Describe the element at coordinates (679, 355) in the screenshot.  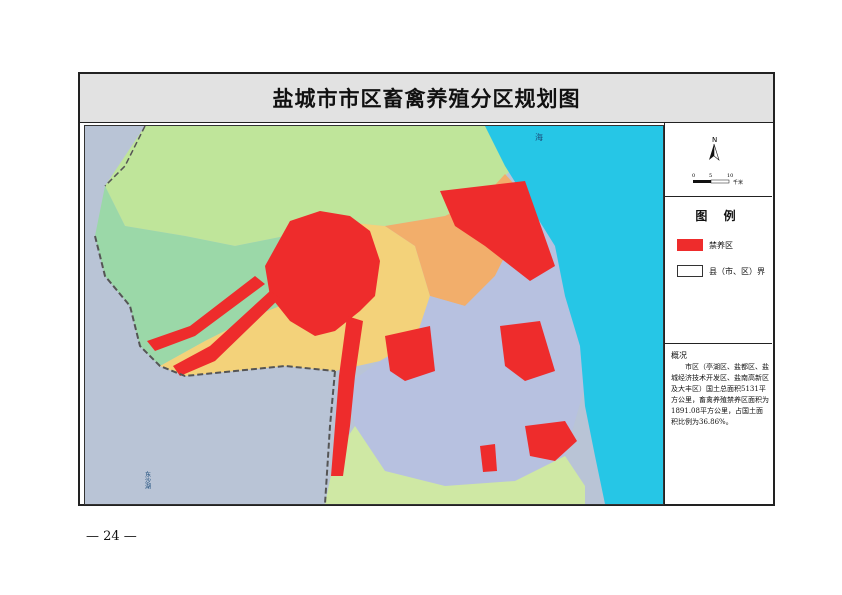
I see `notes-heading: 概况` at that location.